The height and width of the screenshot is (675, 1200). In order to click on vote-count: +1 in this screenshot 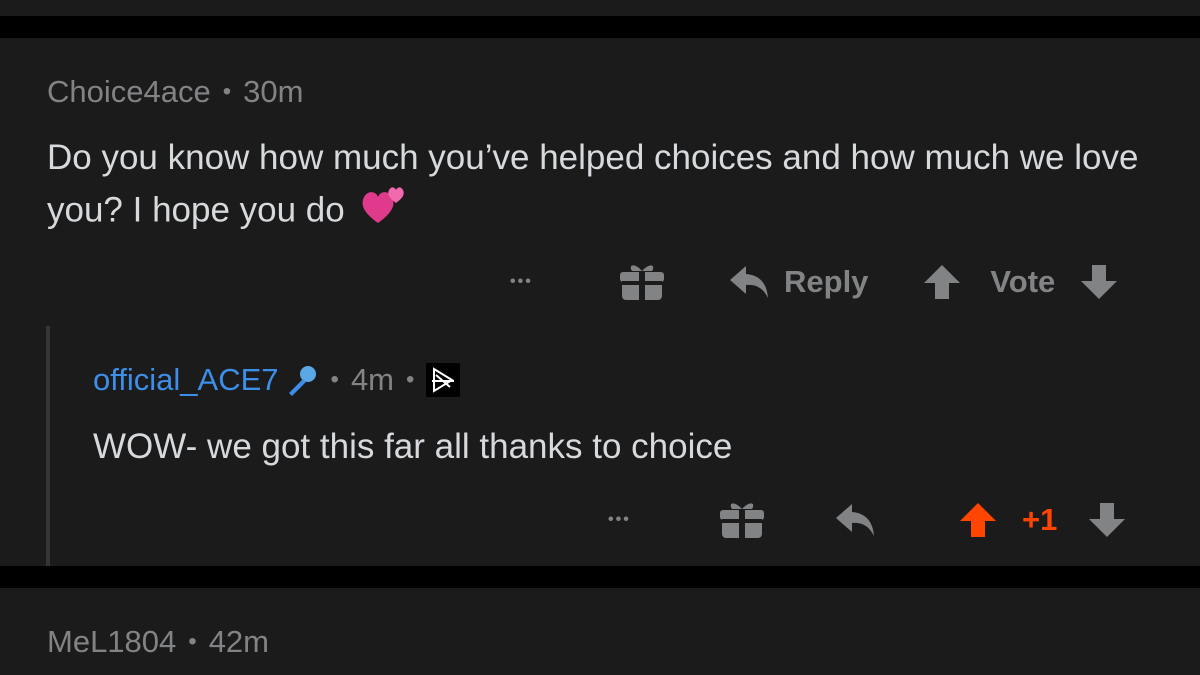, I will do `click(1040, 519)`.